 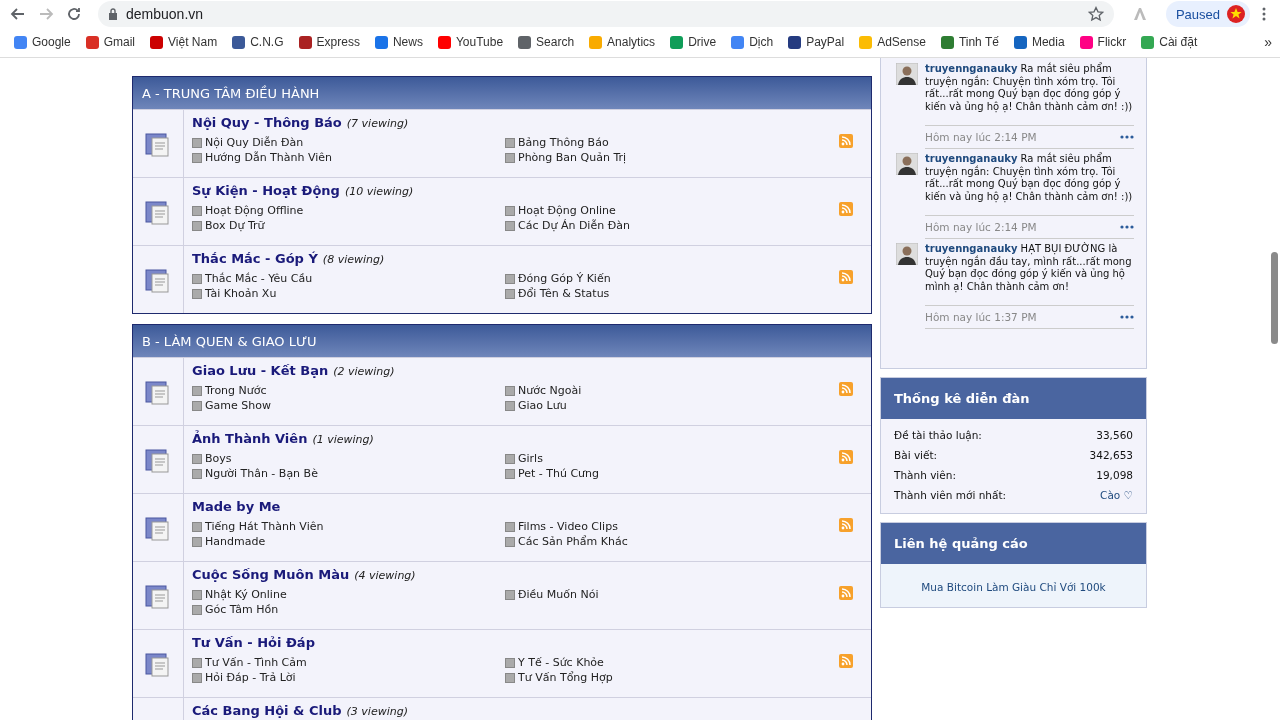 What do you see at coordinates (1111, 455) in the screenshot?
I see `stat-value: 342,653` at bounding box center [1111, 455].